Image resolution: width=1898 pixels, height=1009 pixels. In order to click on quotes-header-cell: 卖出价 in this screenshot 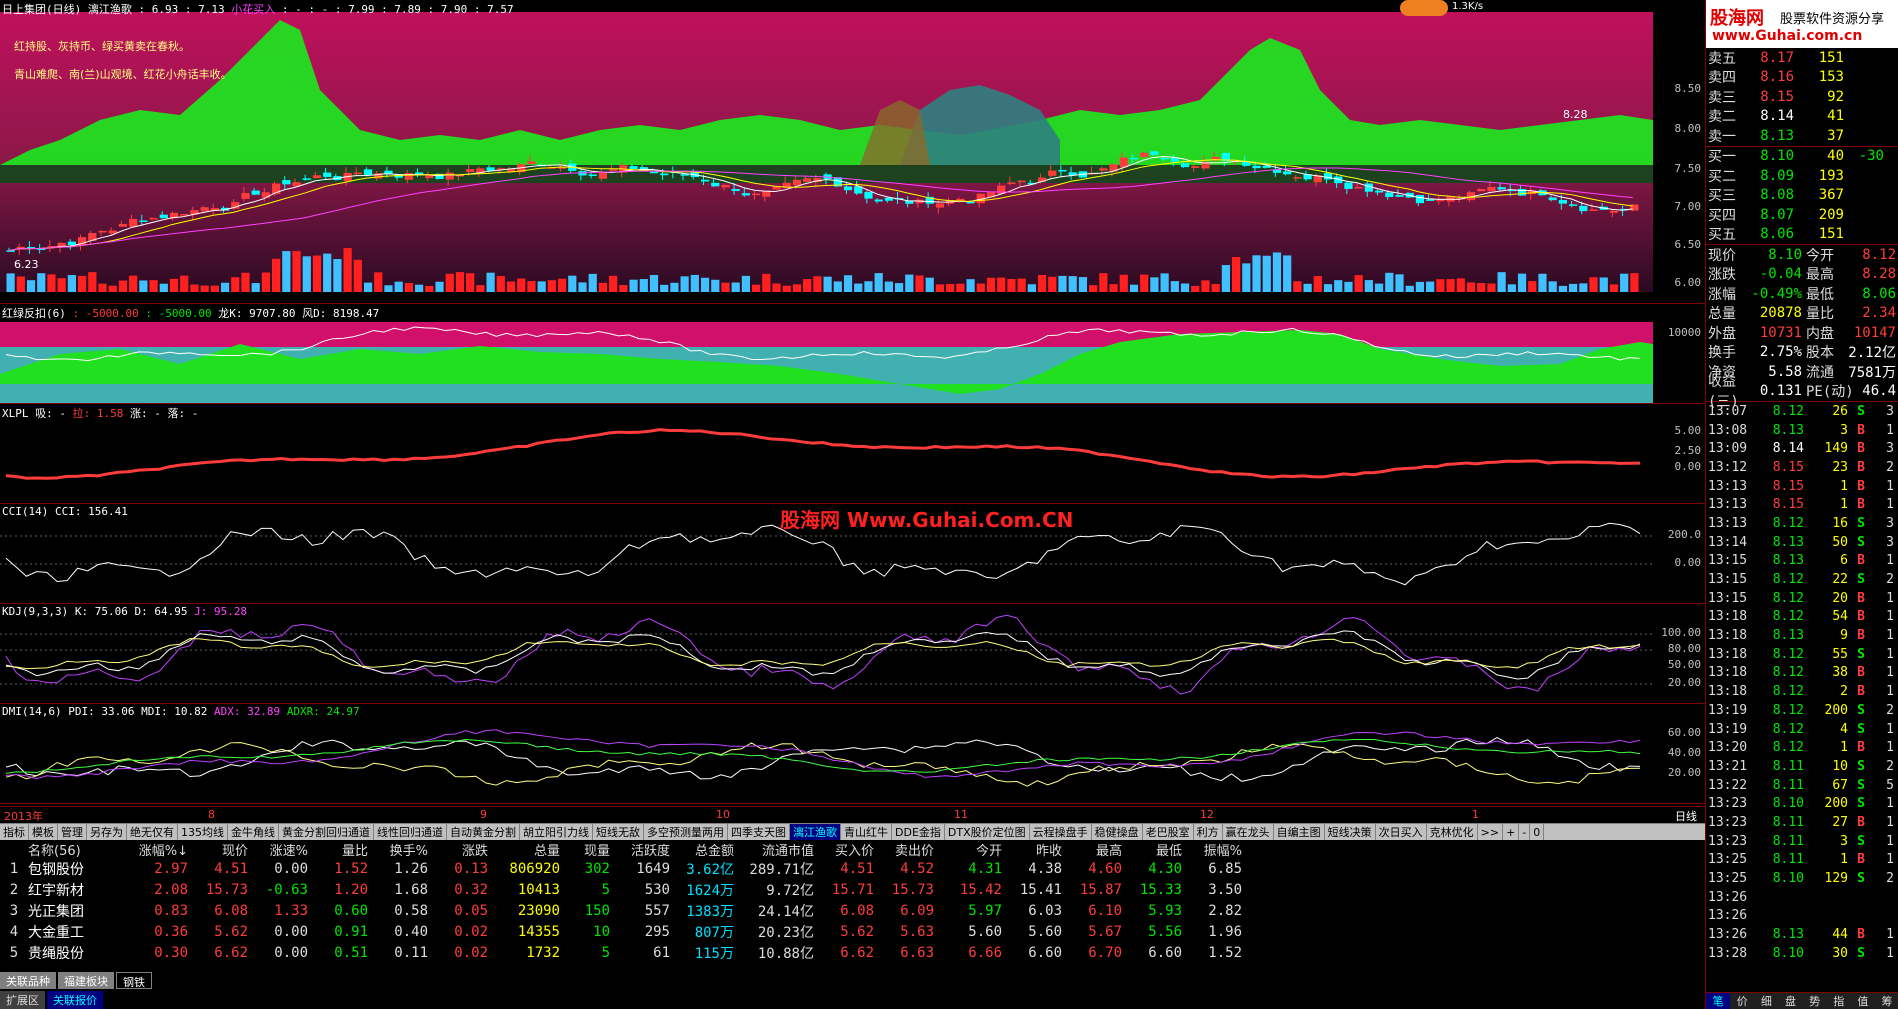, I will do `click(904, 849)`.